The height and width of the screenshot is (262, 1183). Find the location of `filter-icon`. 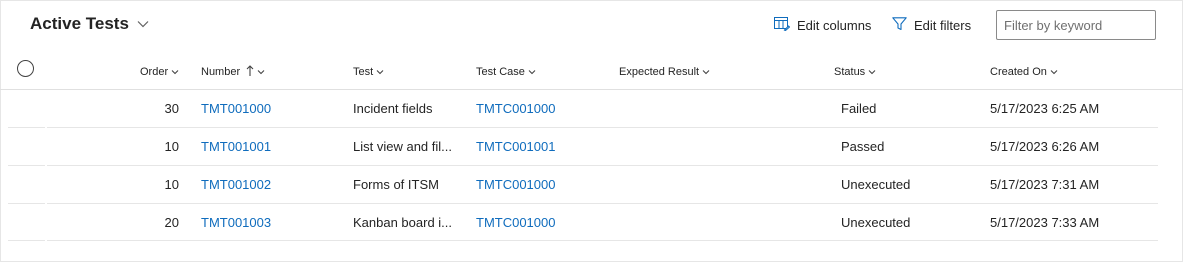

filter-icon is located at coordinates (899, 25).